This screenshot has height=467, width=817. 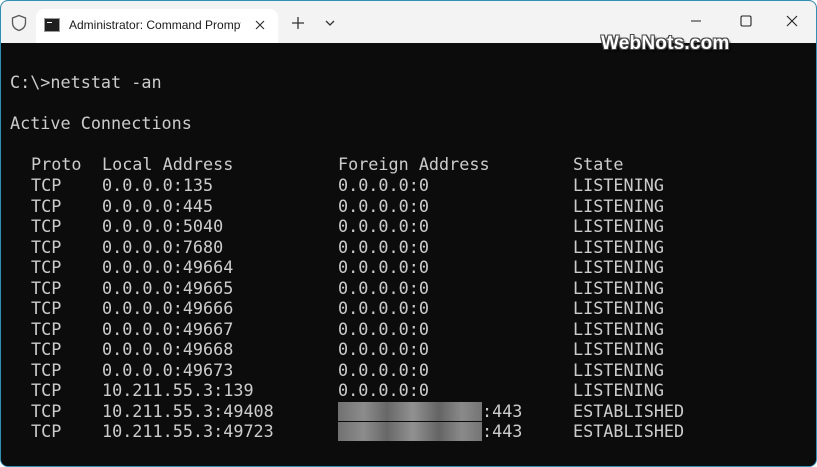 I want to click on row-local-address: 0.0.0.0:135, so click(x=158, y=185).